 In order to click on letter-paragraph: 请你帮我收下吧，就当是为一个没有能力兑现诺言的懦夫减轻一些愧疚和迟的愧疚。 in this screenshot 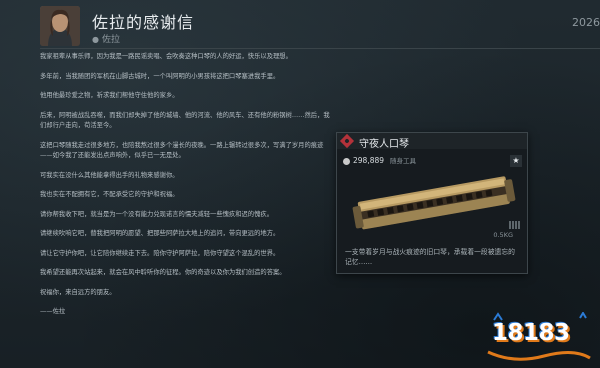, I will do `click(156, 214)`.